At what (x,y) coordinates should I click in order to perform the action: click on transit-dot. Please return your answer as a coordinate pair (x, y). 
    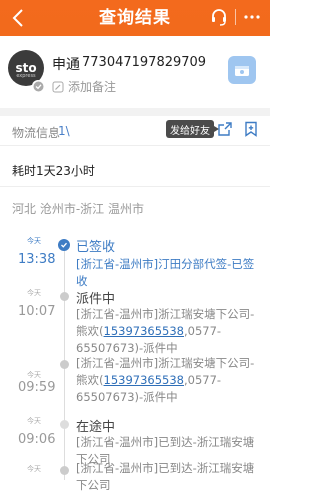
    Looking at the image, I should click on (64, 424).